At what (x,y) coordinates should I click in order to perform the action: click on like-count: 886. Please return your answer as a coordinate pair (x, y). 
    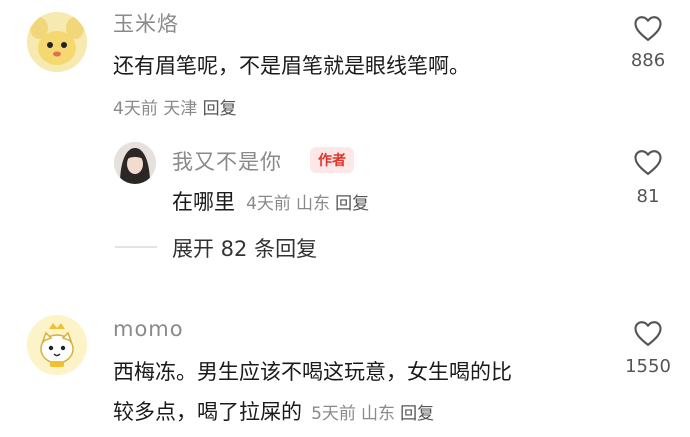
    Looking at the image, I should click on (648, 60).